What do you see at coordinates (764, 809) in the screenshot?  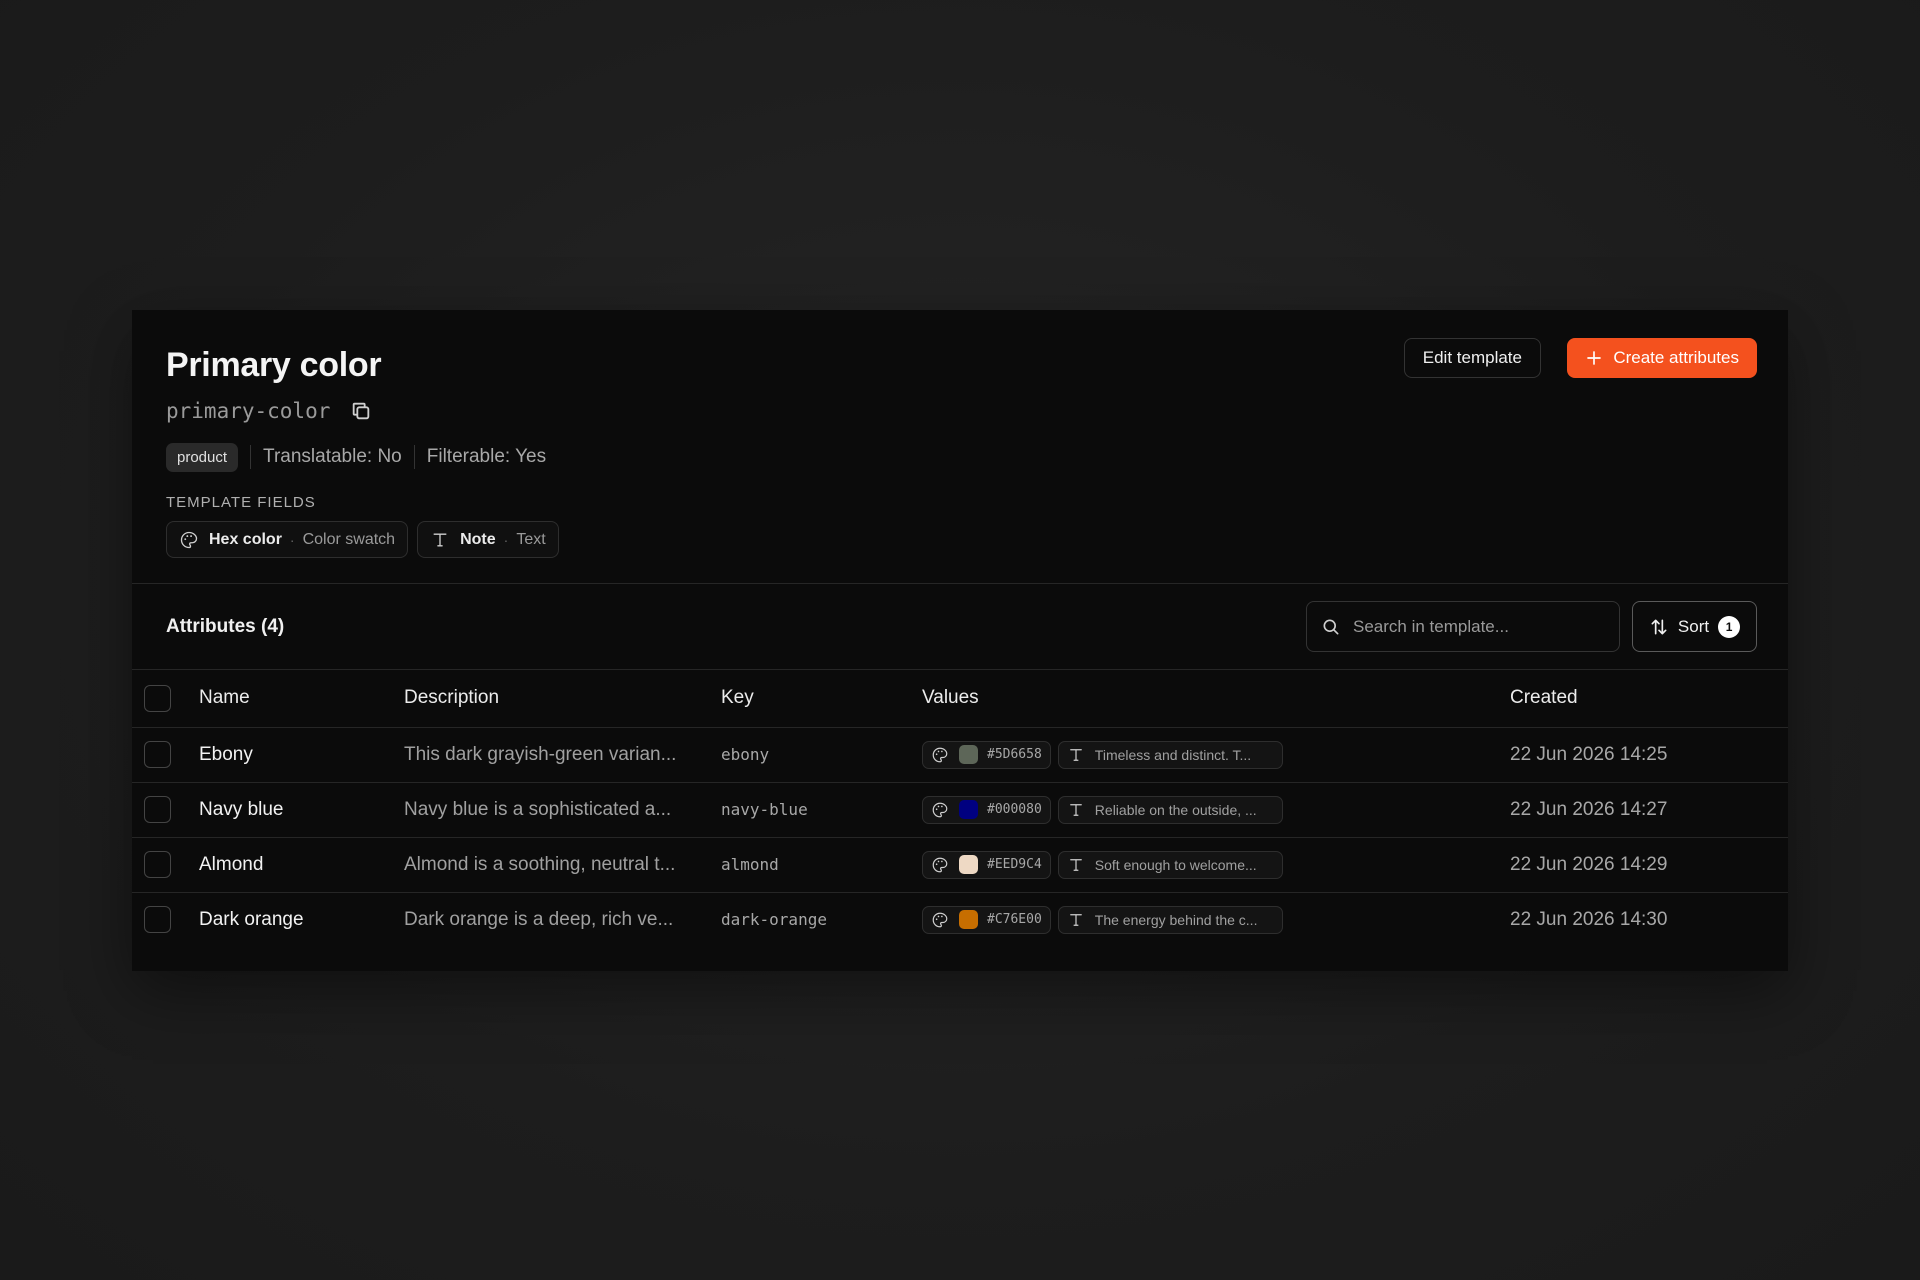 I see `attribute-key: navy-blue` at bounding box center [764, 809].